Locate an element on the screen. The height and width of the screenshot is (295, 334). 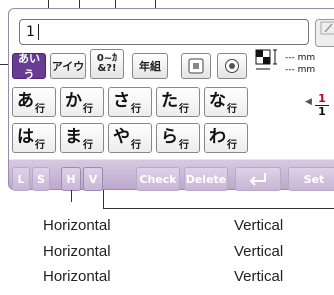
text-cursor is located at coordinates (38, 32).